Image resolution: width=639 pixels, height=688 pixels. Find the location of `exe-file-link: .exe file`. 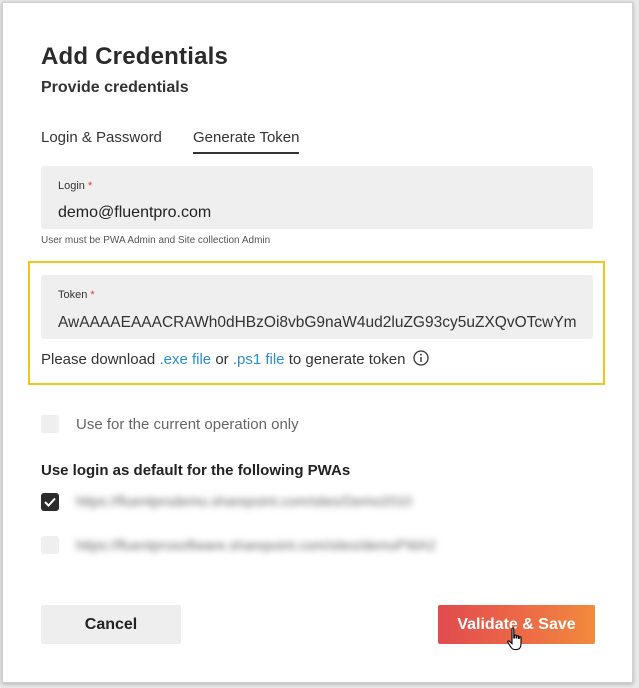

exe-file-link: .exe file is located at coordinates (185, 359).